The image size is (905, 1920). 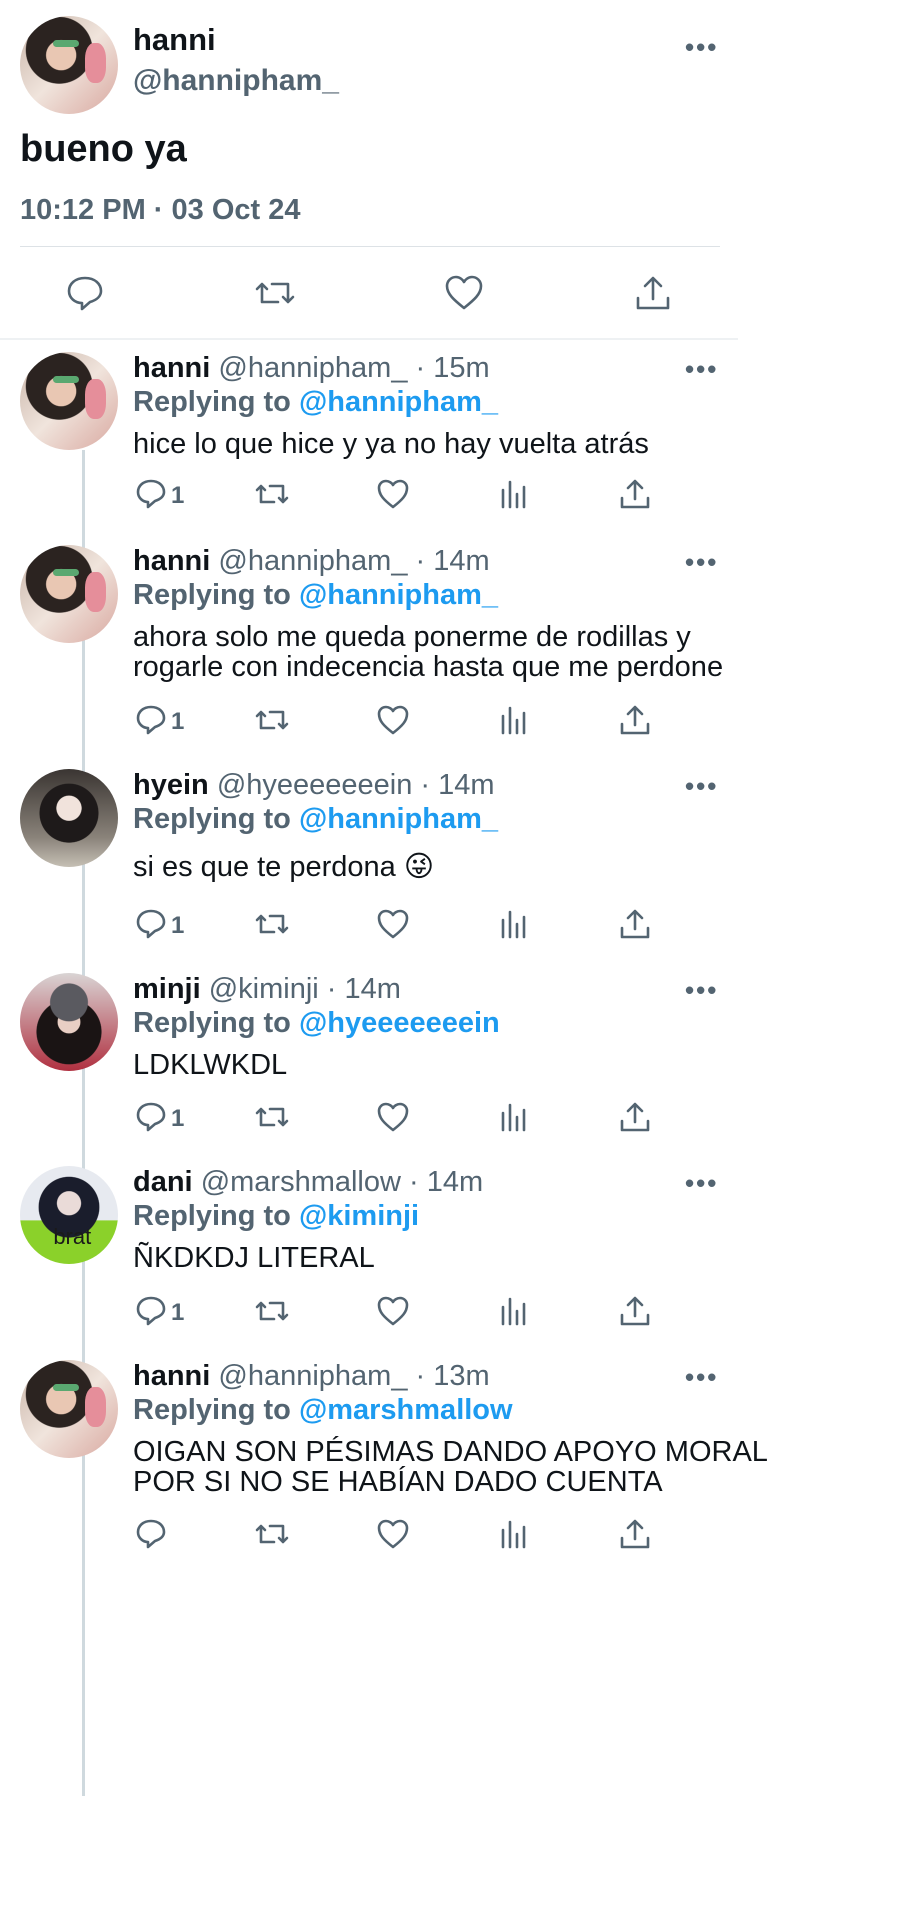 I want to click on replying-to-mention: @kiminji, so click(x=359, y=1216).